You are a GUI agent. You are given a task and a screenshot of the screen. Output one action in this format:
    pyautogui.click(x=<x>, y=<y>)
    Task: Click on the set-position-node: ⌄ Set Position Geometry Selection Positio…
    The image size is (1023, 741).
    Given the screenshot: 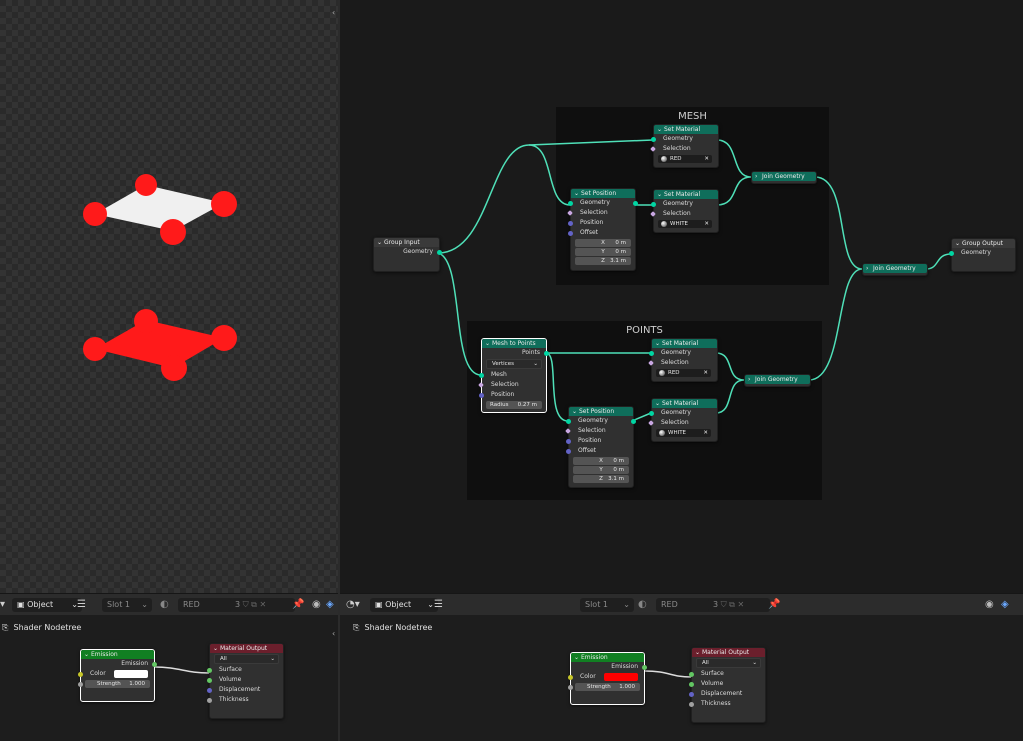 What is the action you would take?
    pyautogui.click(x=602, y=229)
    